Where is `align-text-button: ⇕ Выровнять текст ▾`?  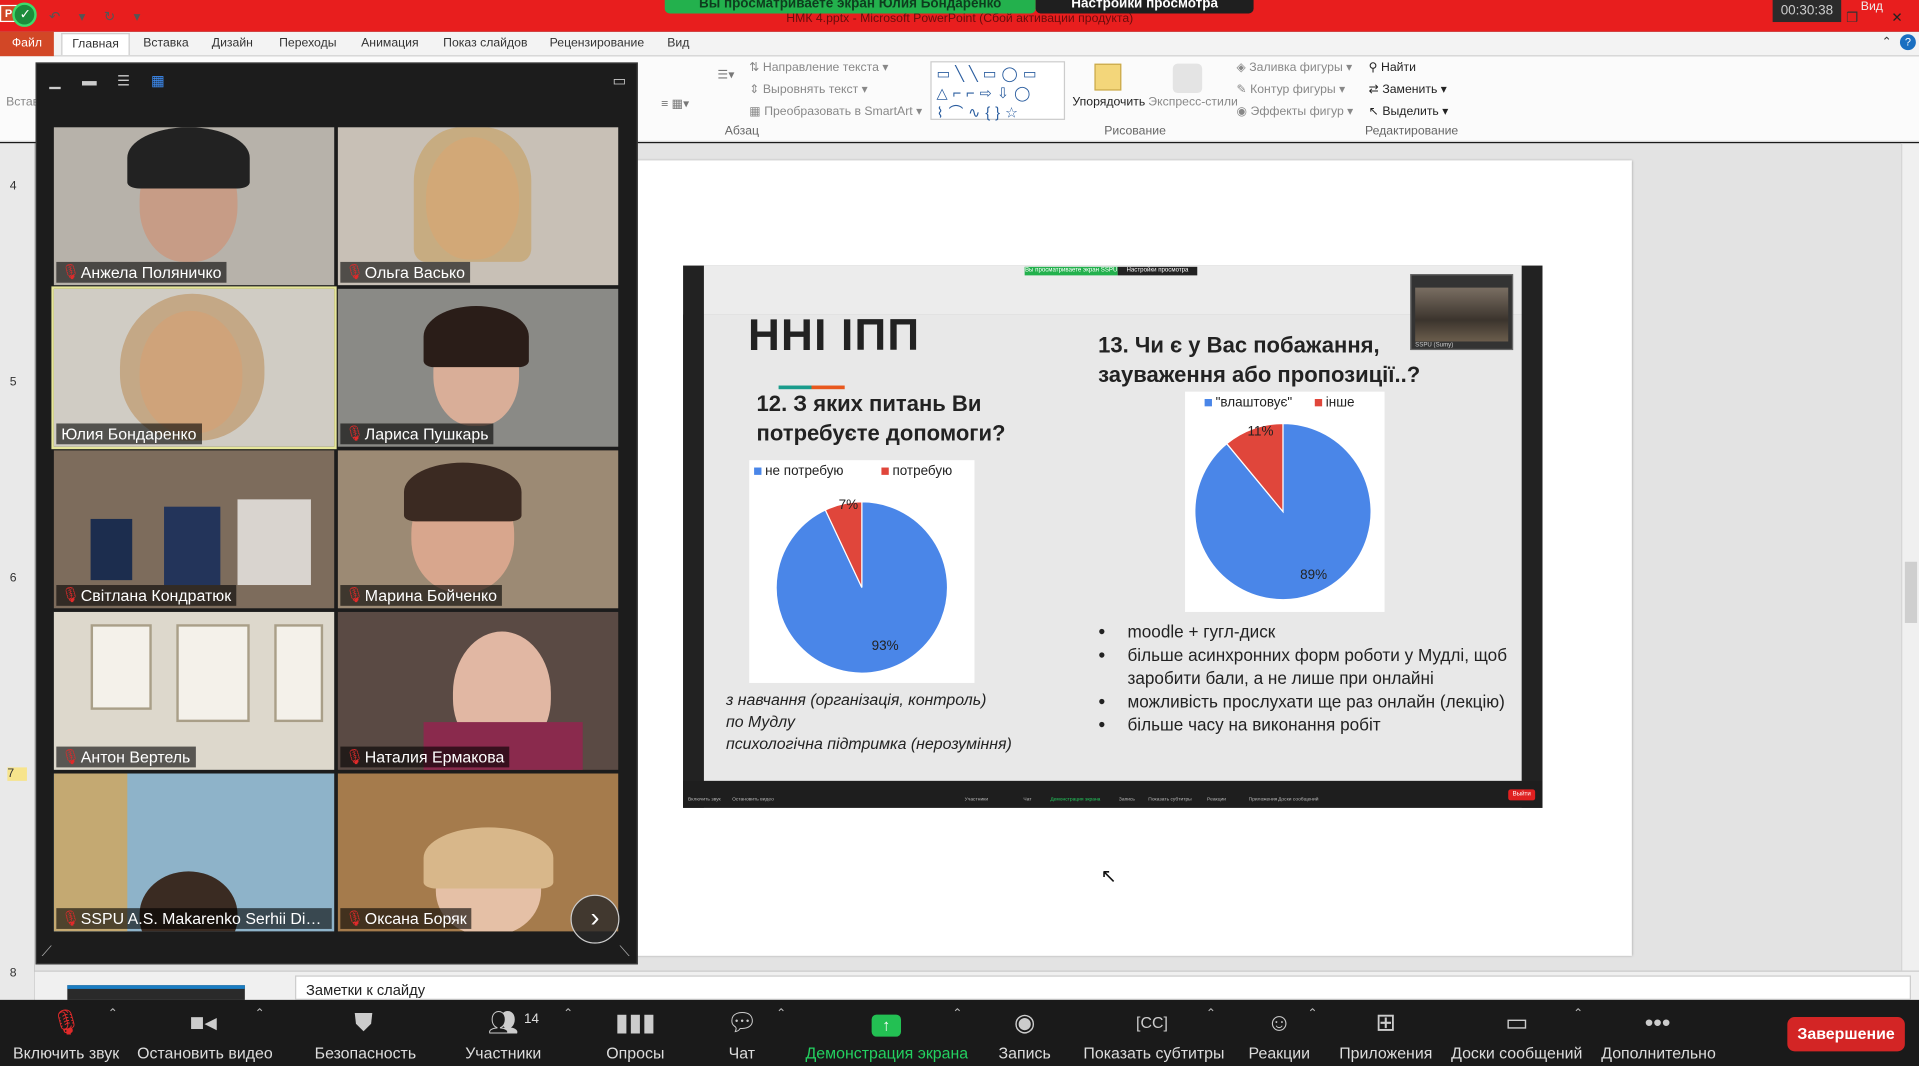 align-text-button: ⇕ Выровнять текст ▾ is located at coordinates (808, 89).